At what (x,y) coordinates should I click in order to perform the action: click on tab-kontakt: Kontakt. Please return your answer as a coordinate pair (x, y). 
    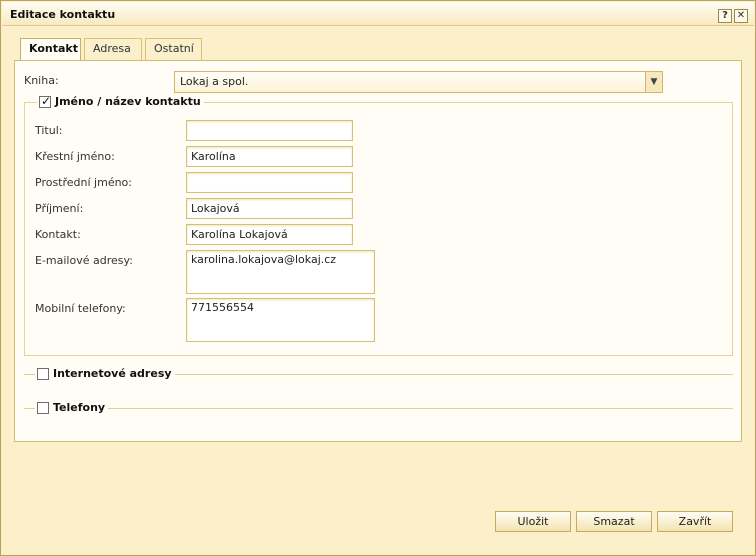
    Looking at the image, I should click on (50, 49).